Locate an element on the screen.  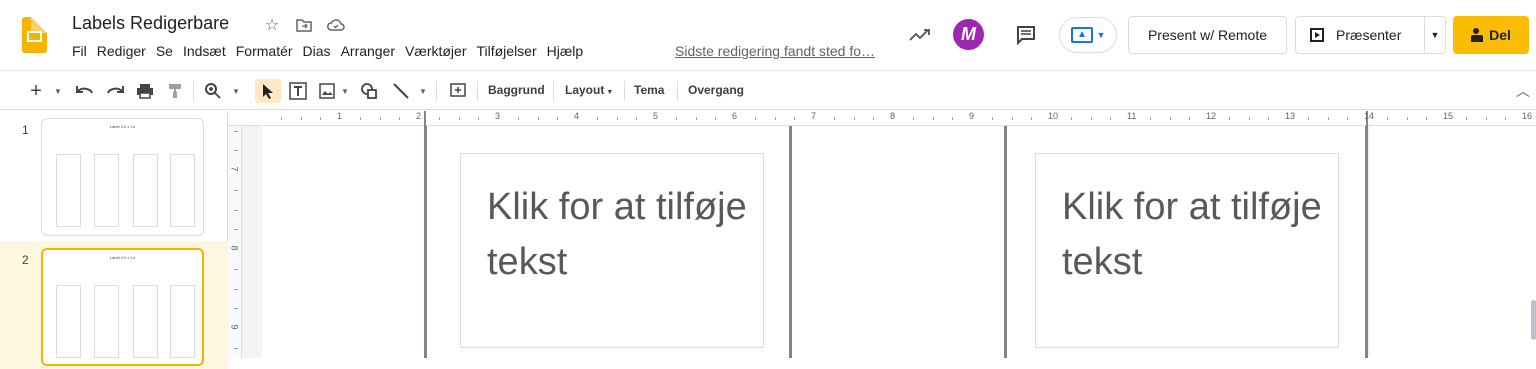
layout-button: Layout ▼ is located at coordinates (589, 90).